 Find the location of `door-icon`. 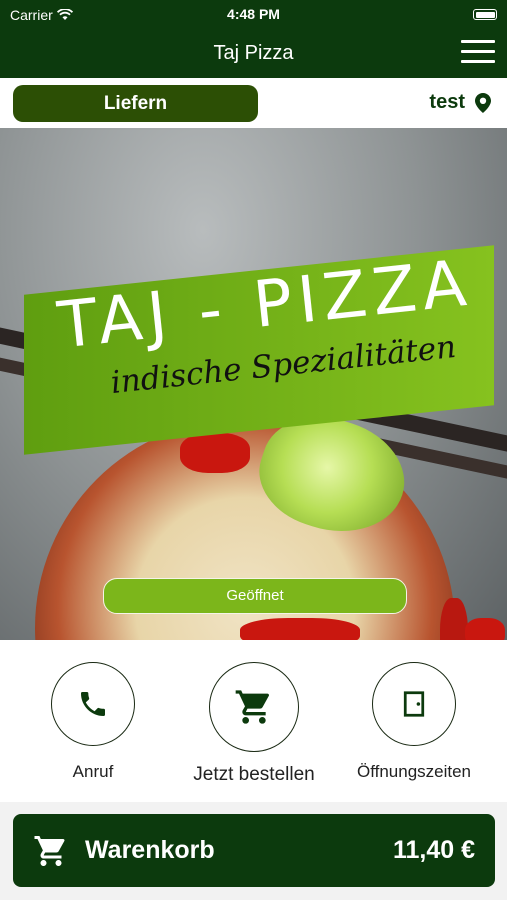

door-icon is located at coordinates (414, 704).